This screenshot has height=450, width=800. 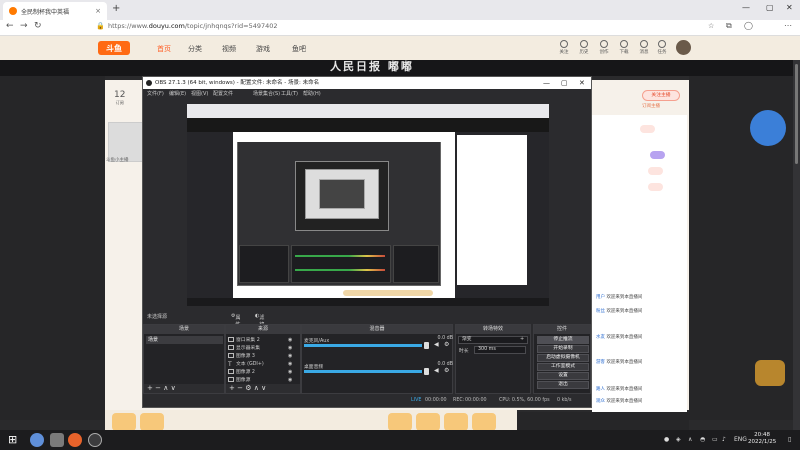 What do you see at coordinates (240, 388) in the screenshot?
I see `remove-source-icon: −` at bounding box center [240, 388].